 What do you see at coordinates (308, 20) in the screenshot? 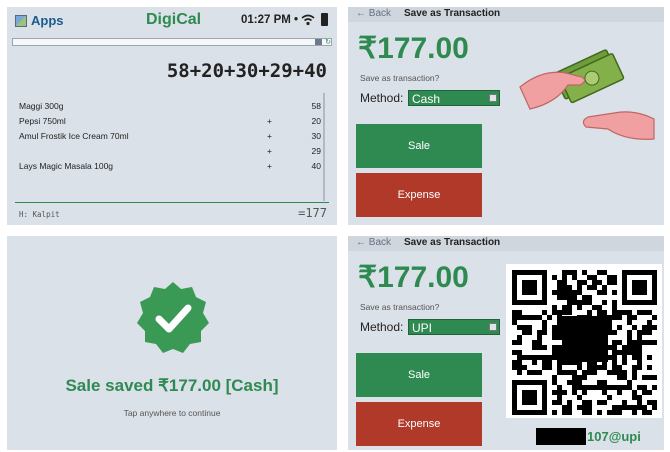
I see `wifi-icon` at bounding box center [308, 20].